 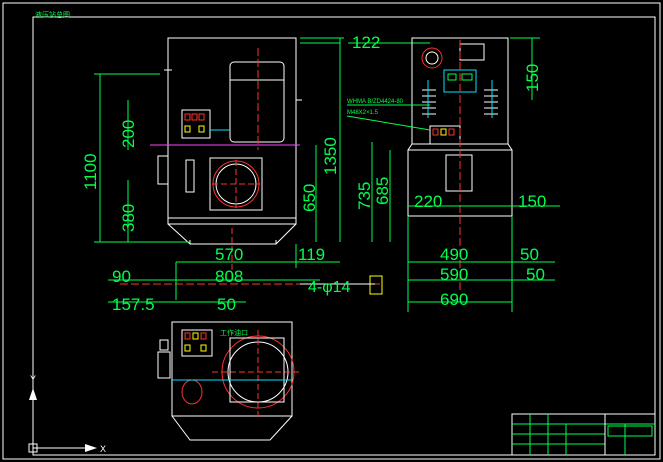 What do you see at coordinates (363, 113) in the screenshot?
I see `valve-note-2: M48X2×1.5` at bounding box center [363, 113].